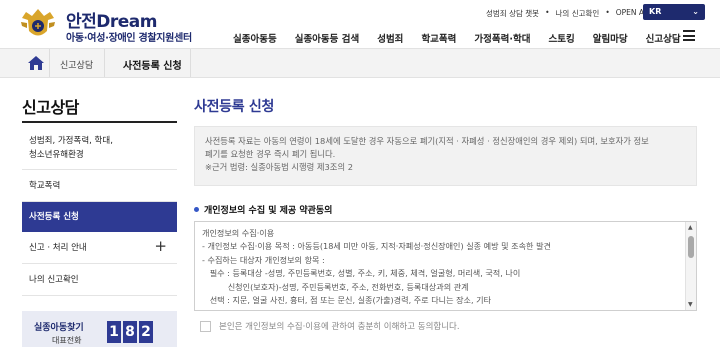  I want to click on info-legal-basis: ※근거 법령: 실종아동법 시행령 제3조의 2, so click(279, 167).